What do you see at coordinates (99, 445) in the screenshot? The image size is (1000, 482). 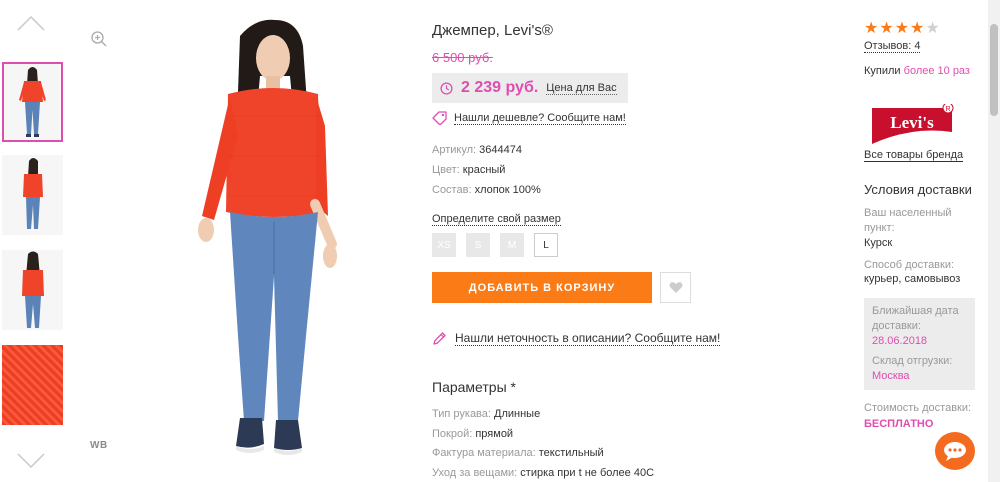 I see `watermark-label: WB` at bounding box center [99, 445].